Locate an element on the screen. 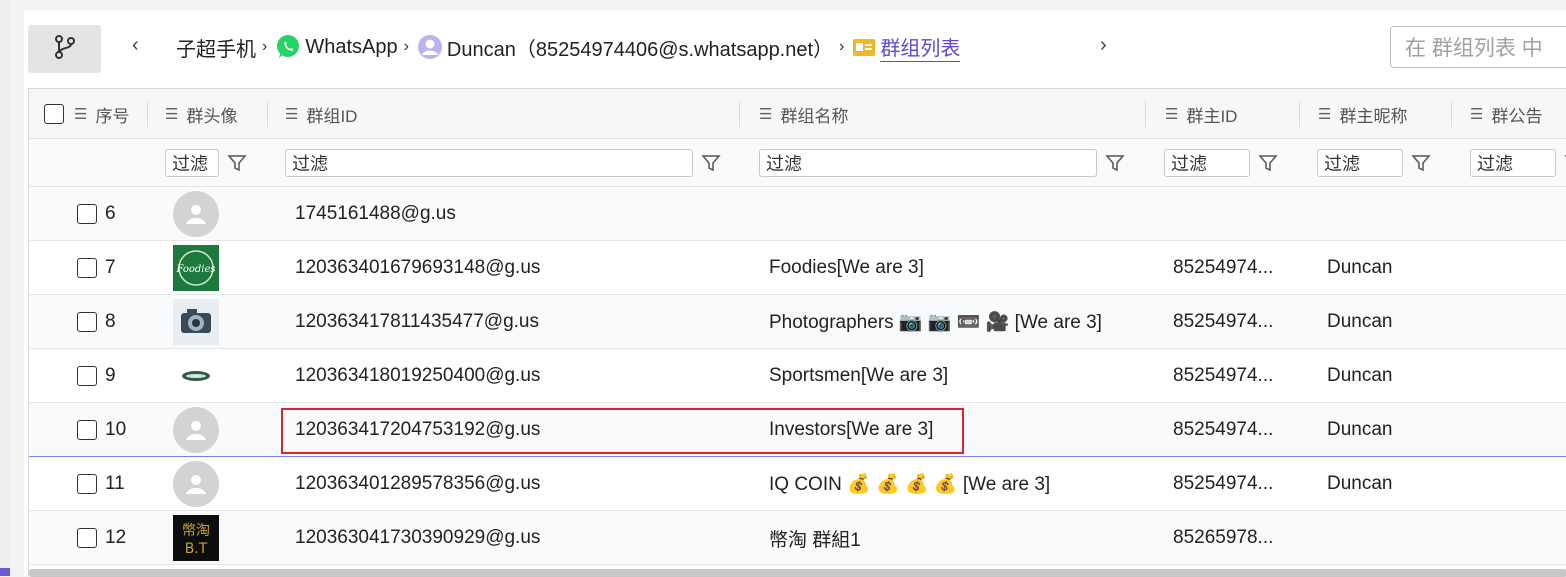  group-id: 120363401679693148@g.us is located at coordinates (418, 267).